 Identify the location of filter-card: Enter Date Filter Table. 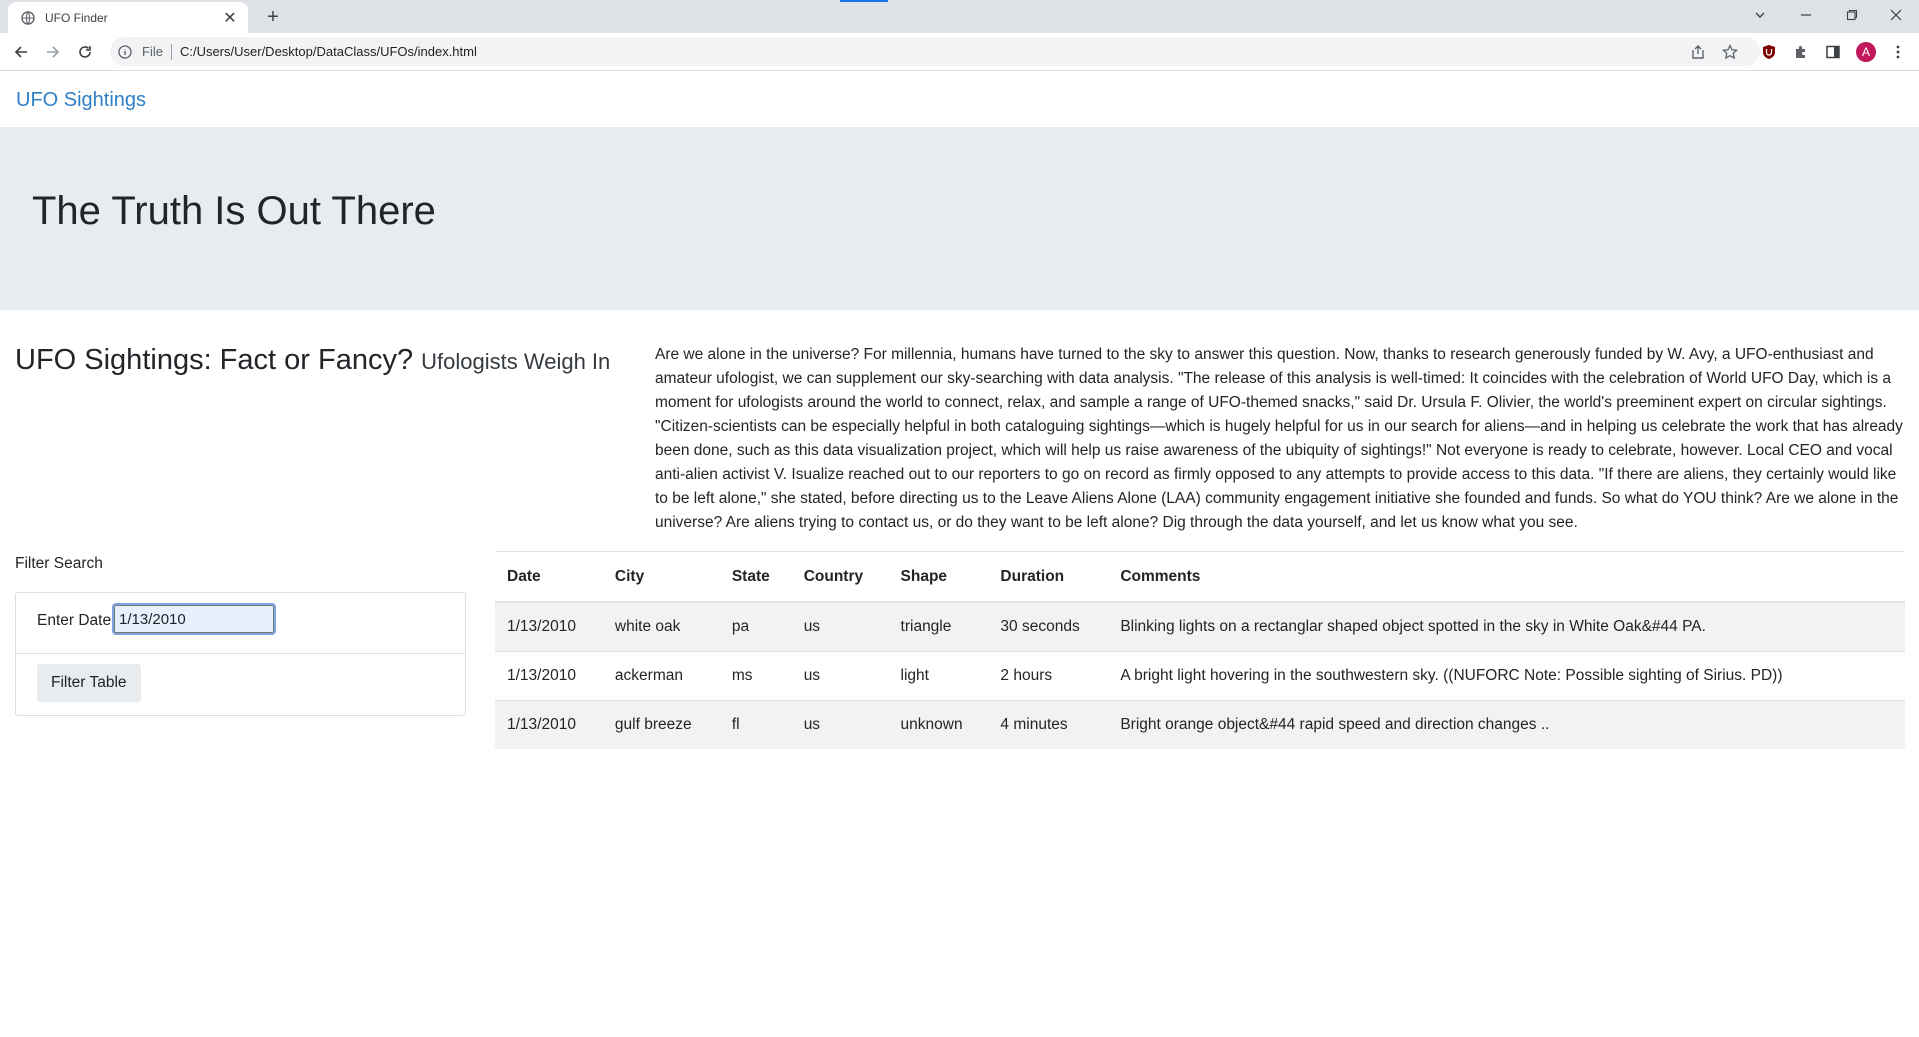
(240, 654).